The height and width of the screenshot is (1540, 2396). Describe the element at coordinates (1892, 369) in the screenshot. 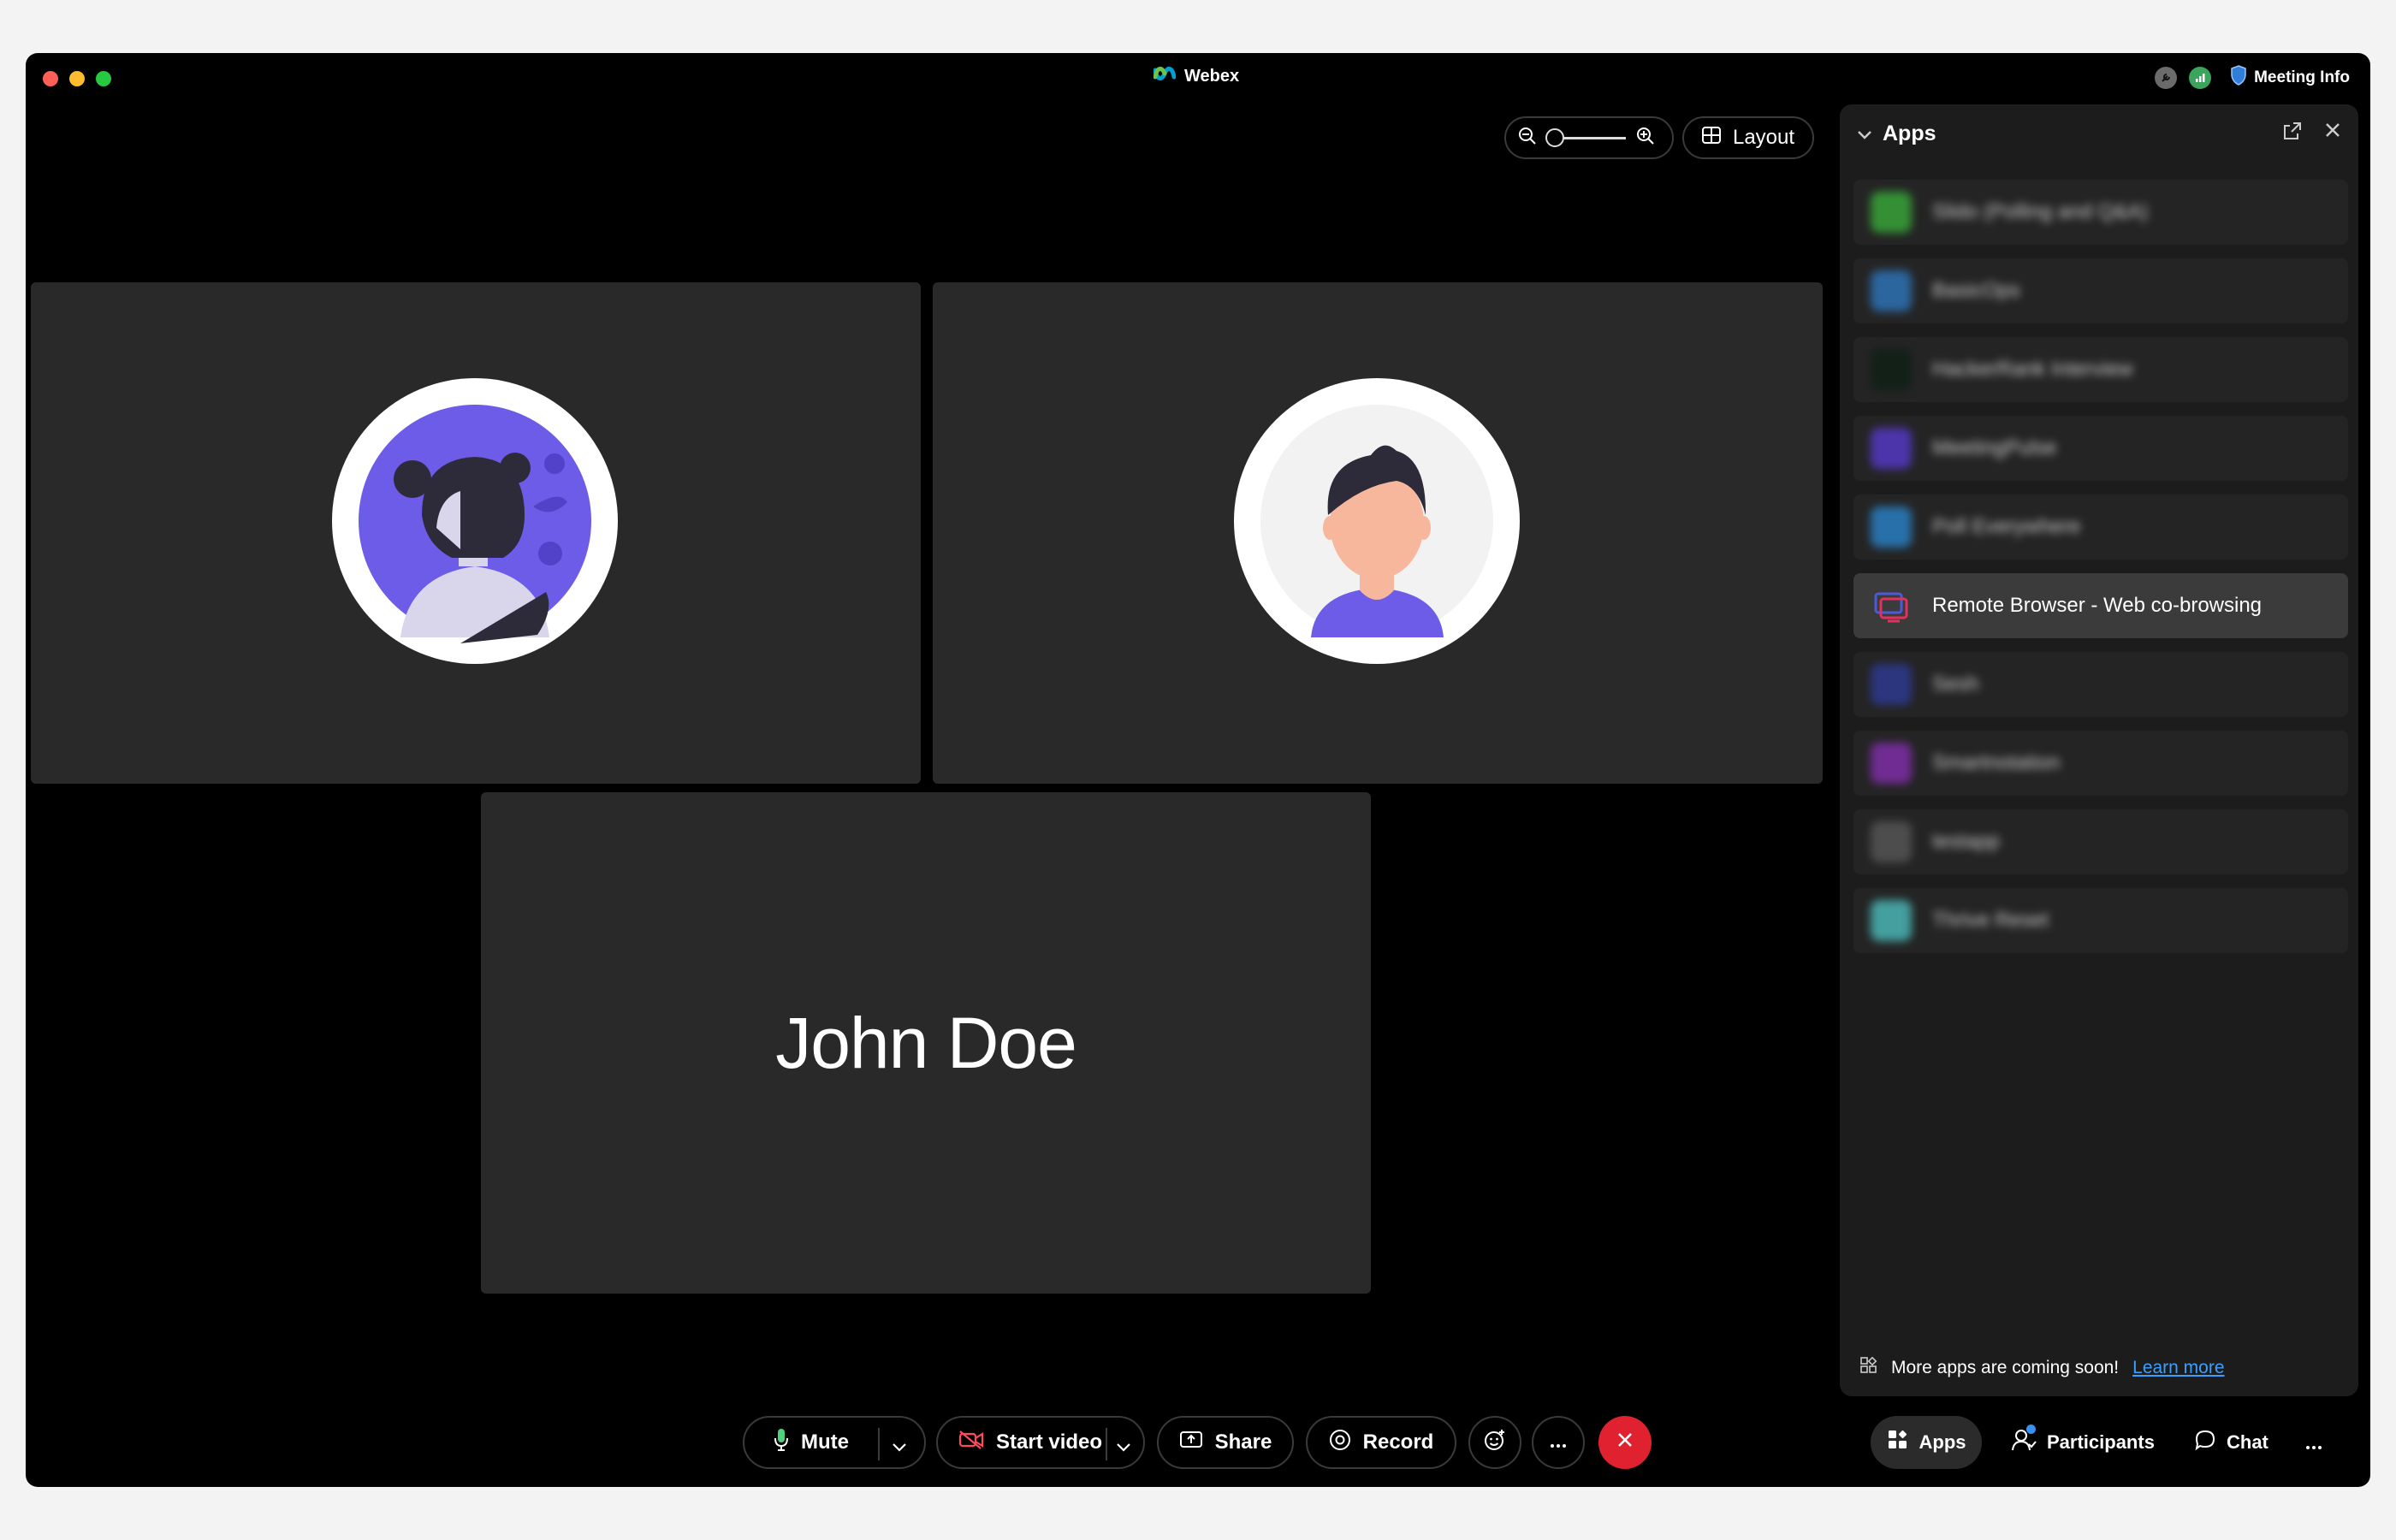

I see `hackerrank-icon` at that location.